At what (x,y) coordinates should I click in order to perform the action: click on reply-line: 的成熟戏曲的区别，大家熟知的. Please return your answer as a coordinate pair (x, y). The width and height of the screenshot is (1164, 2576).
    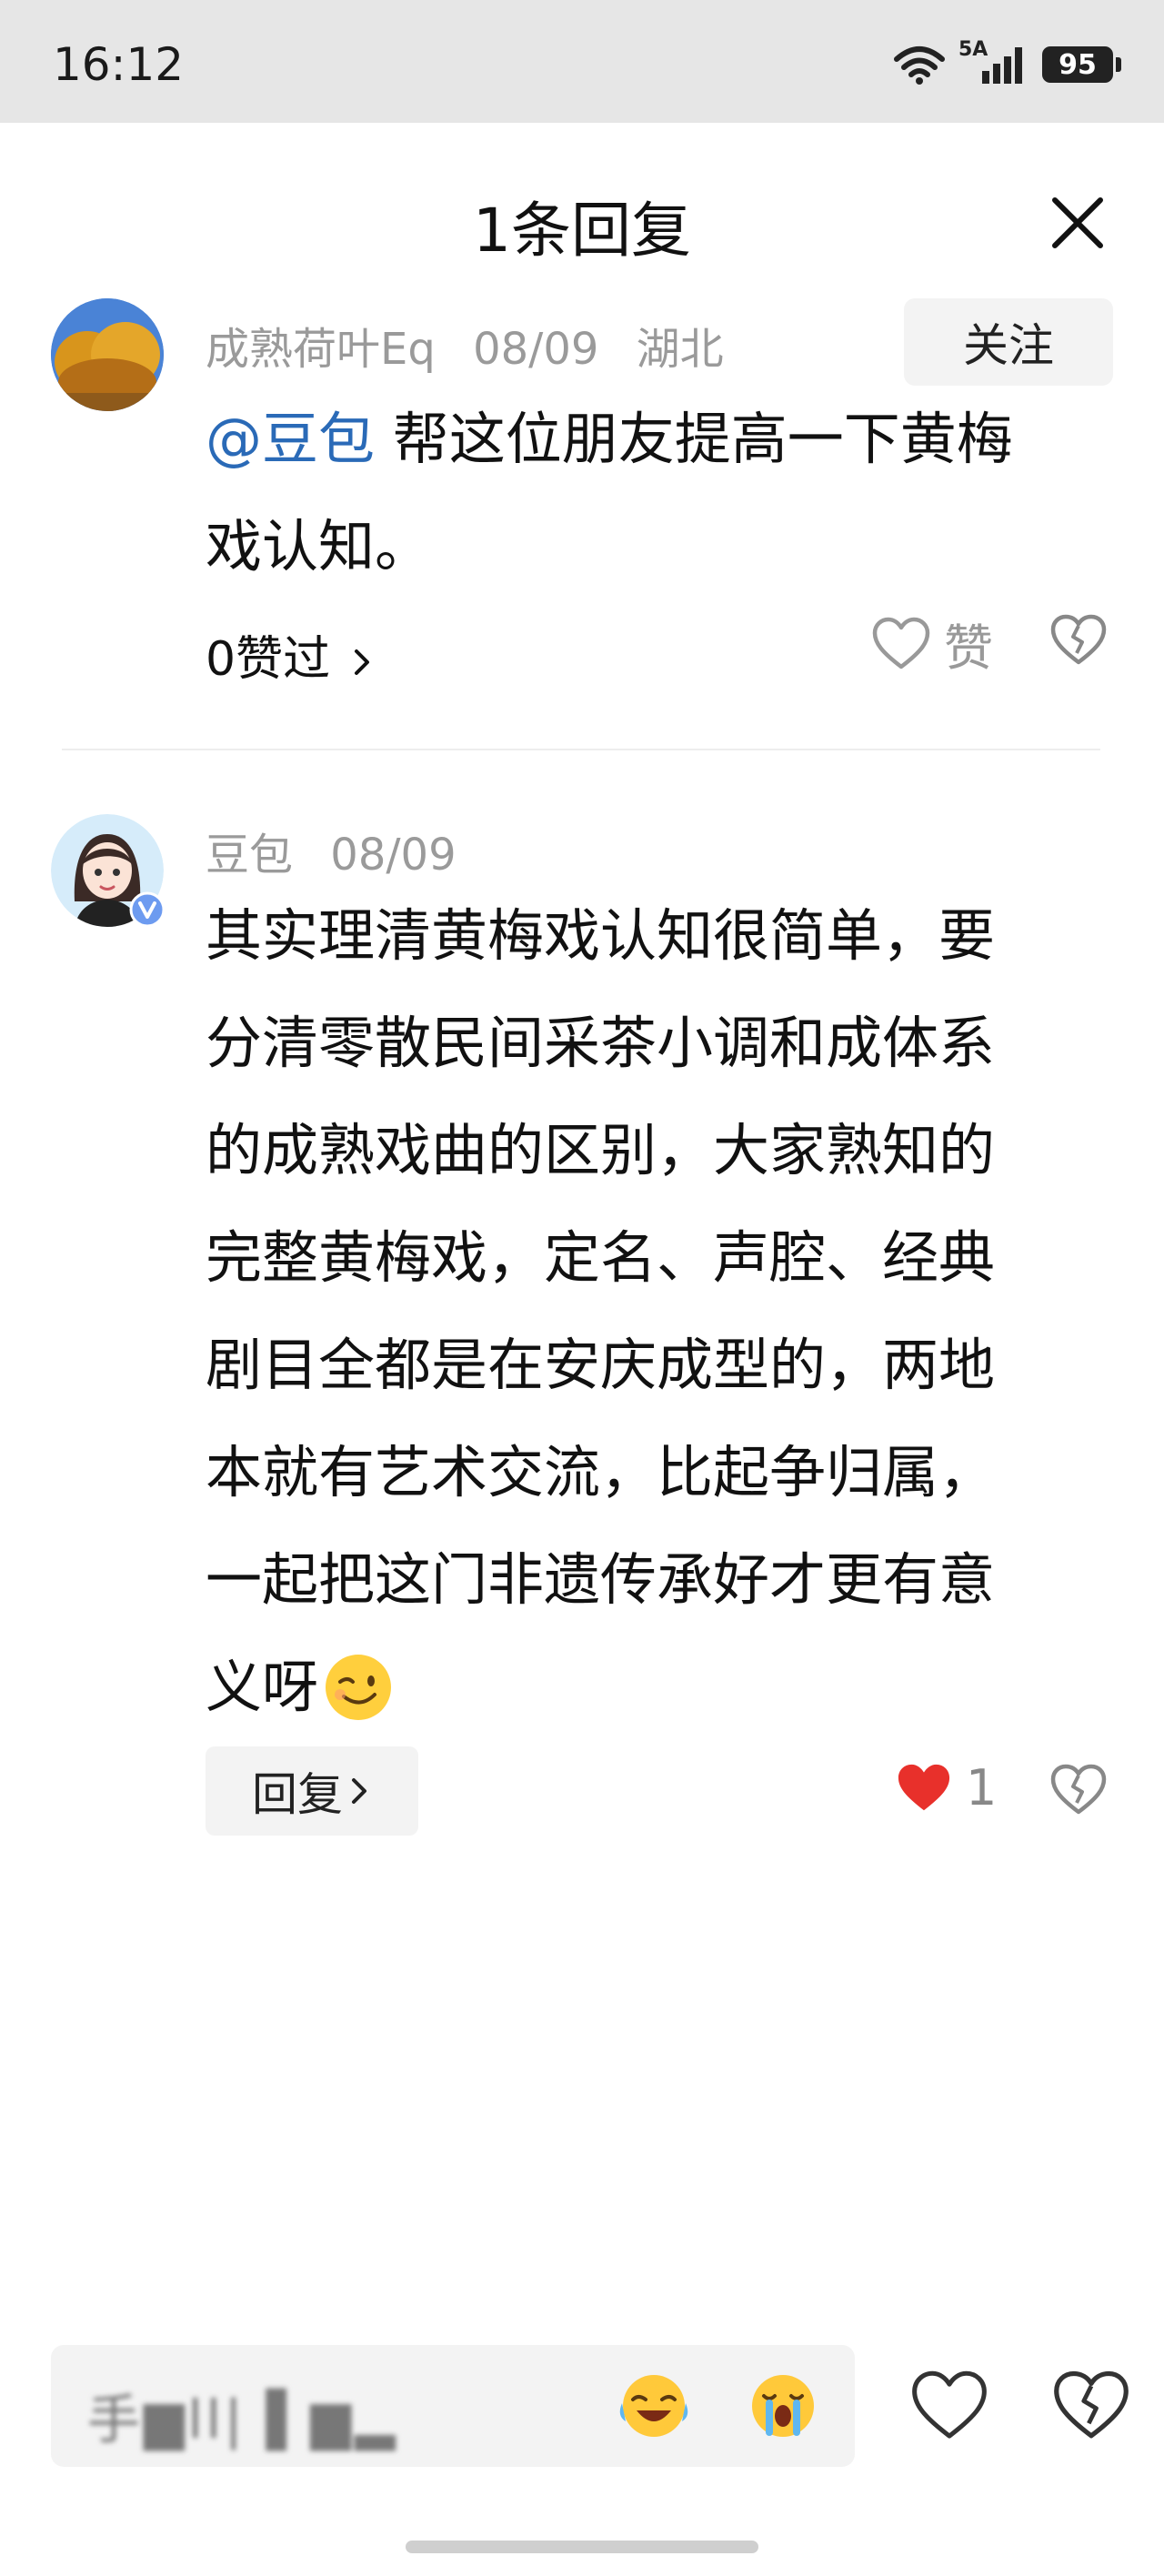
    Looking at the image, I should click on (601, 1150).